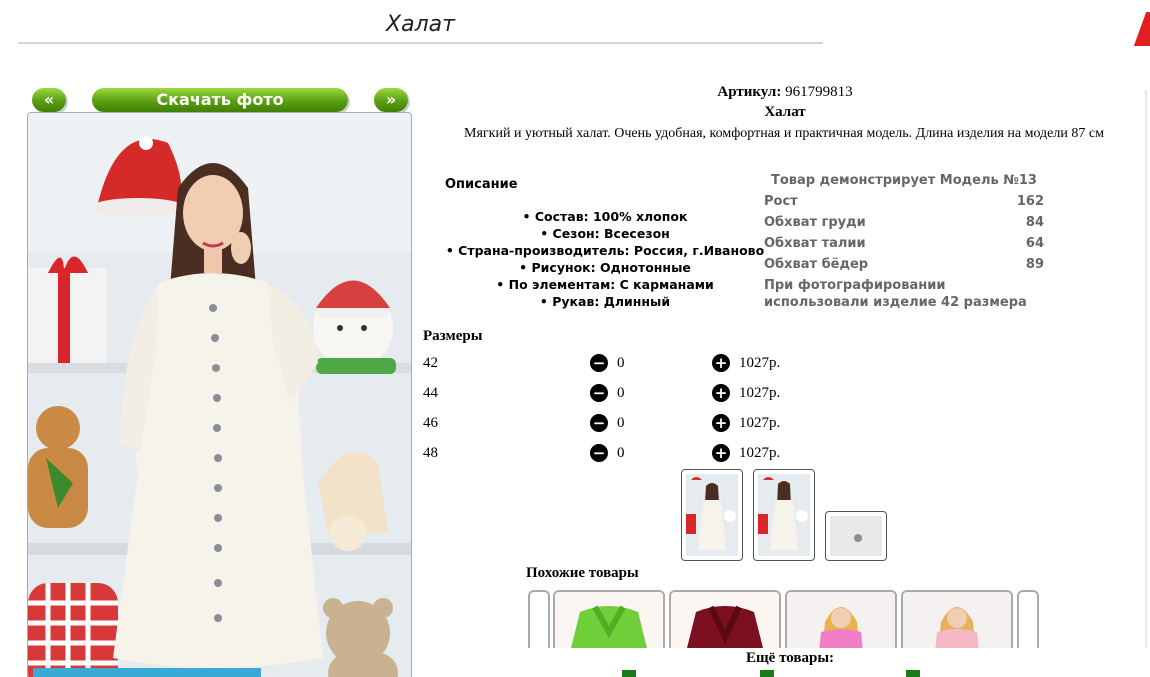  Describe the element at coordinates (904, 222) in the screenshot. I see `model-row: Обхват груди 84` at that location.